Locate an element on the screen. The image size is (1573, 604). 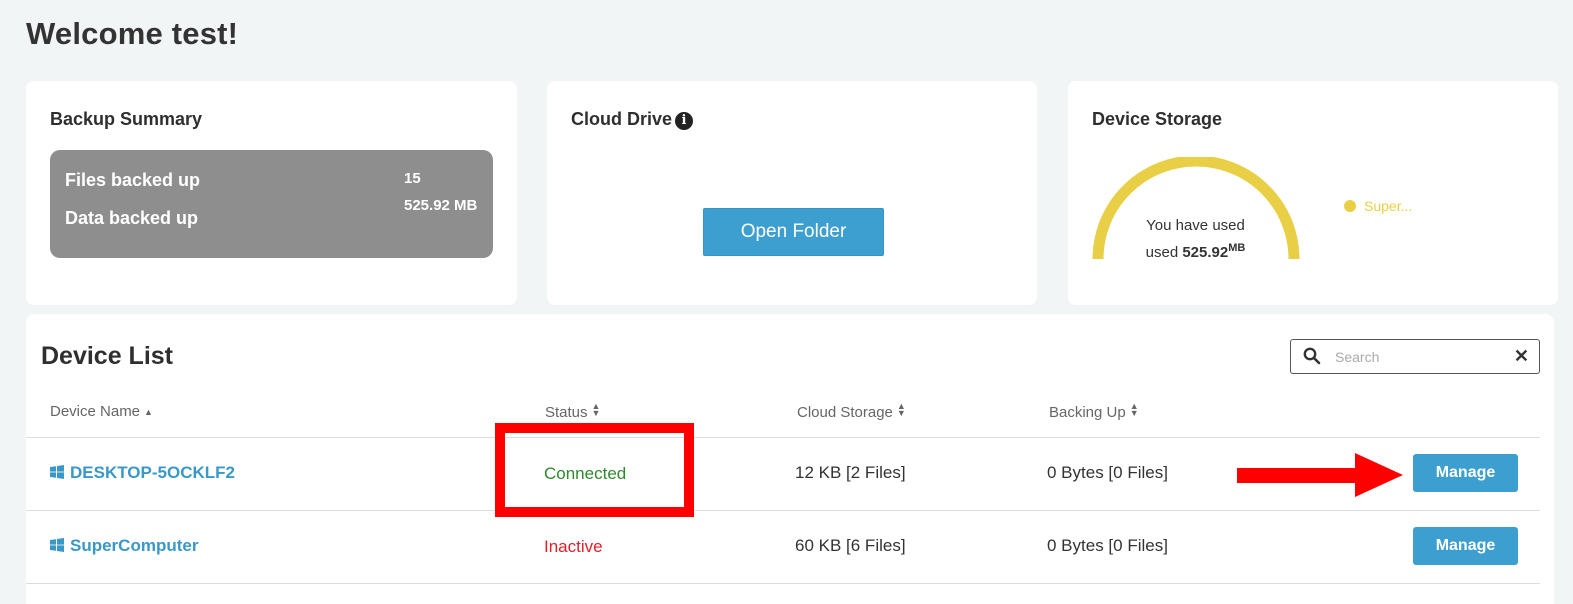
column-header-backing-up: Backing Up ▲ ▼ is located at coordinates (1094, 411).